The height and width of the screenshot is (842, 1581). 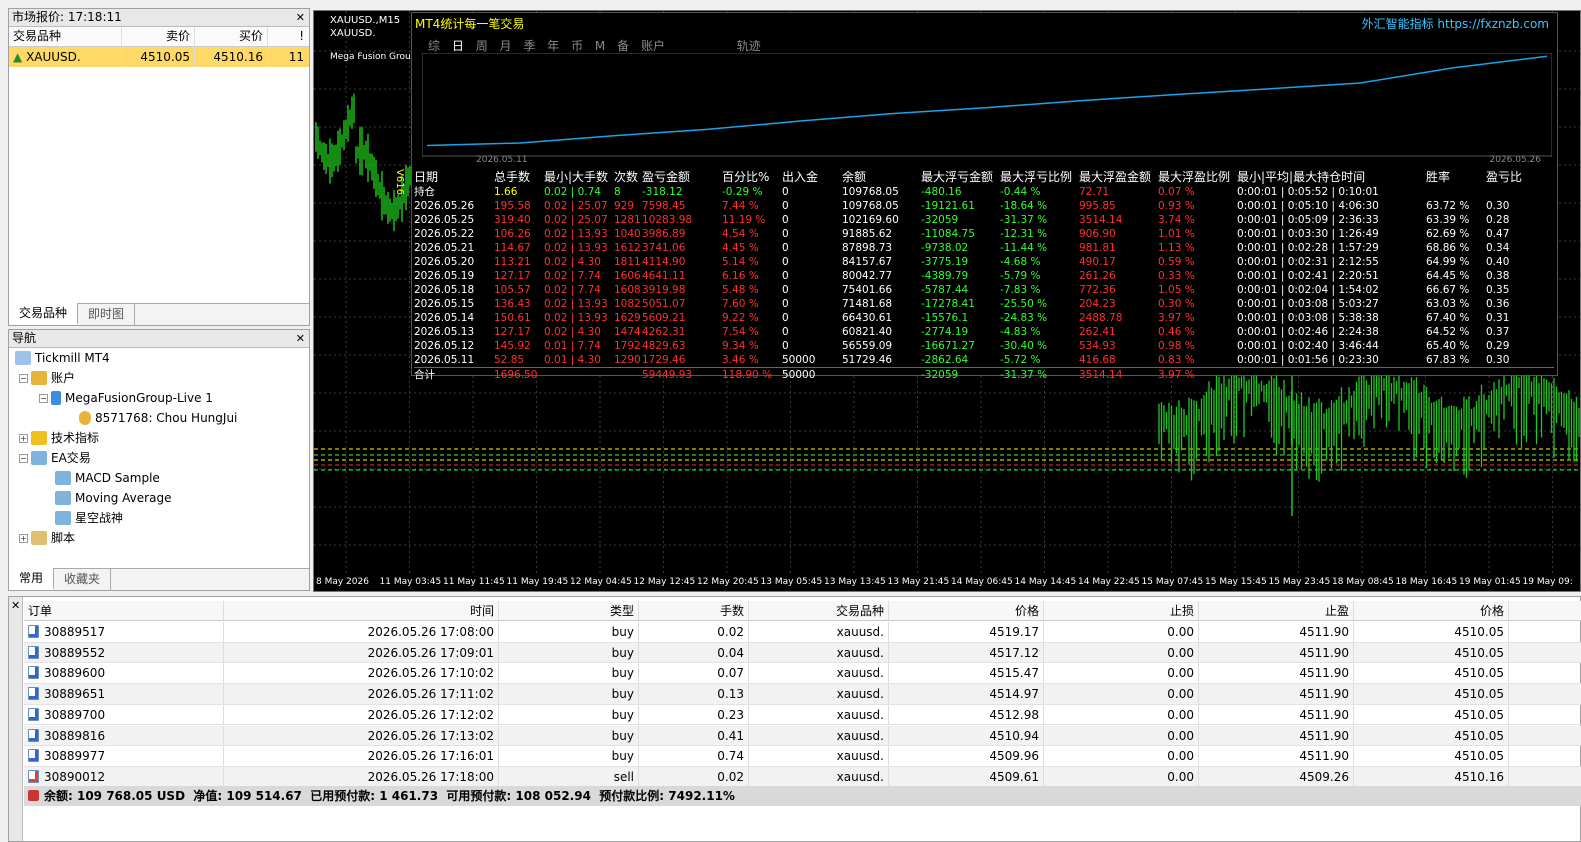 What do you see at coordinates (623, 46) in the screenshot?
I see `stats-tab: 备` at bounding box center [623, 46].